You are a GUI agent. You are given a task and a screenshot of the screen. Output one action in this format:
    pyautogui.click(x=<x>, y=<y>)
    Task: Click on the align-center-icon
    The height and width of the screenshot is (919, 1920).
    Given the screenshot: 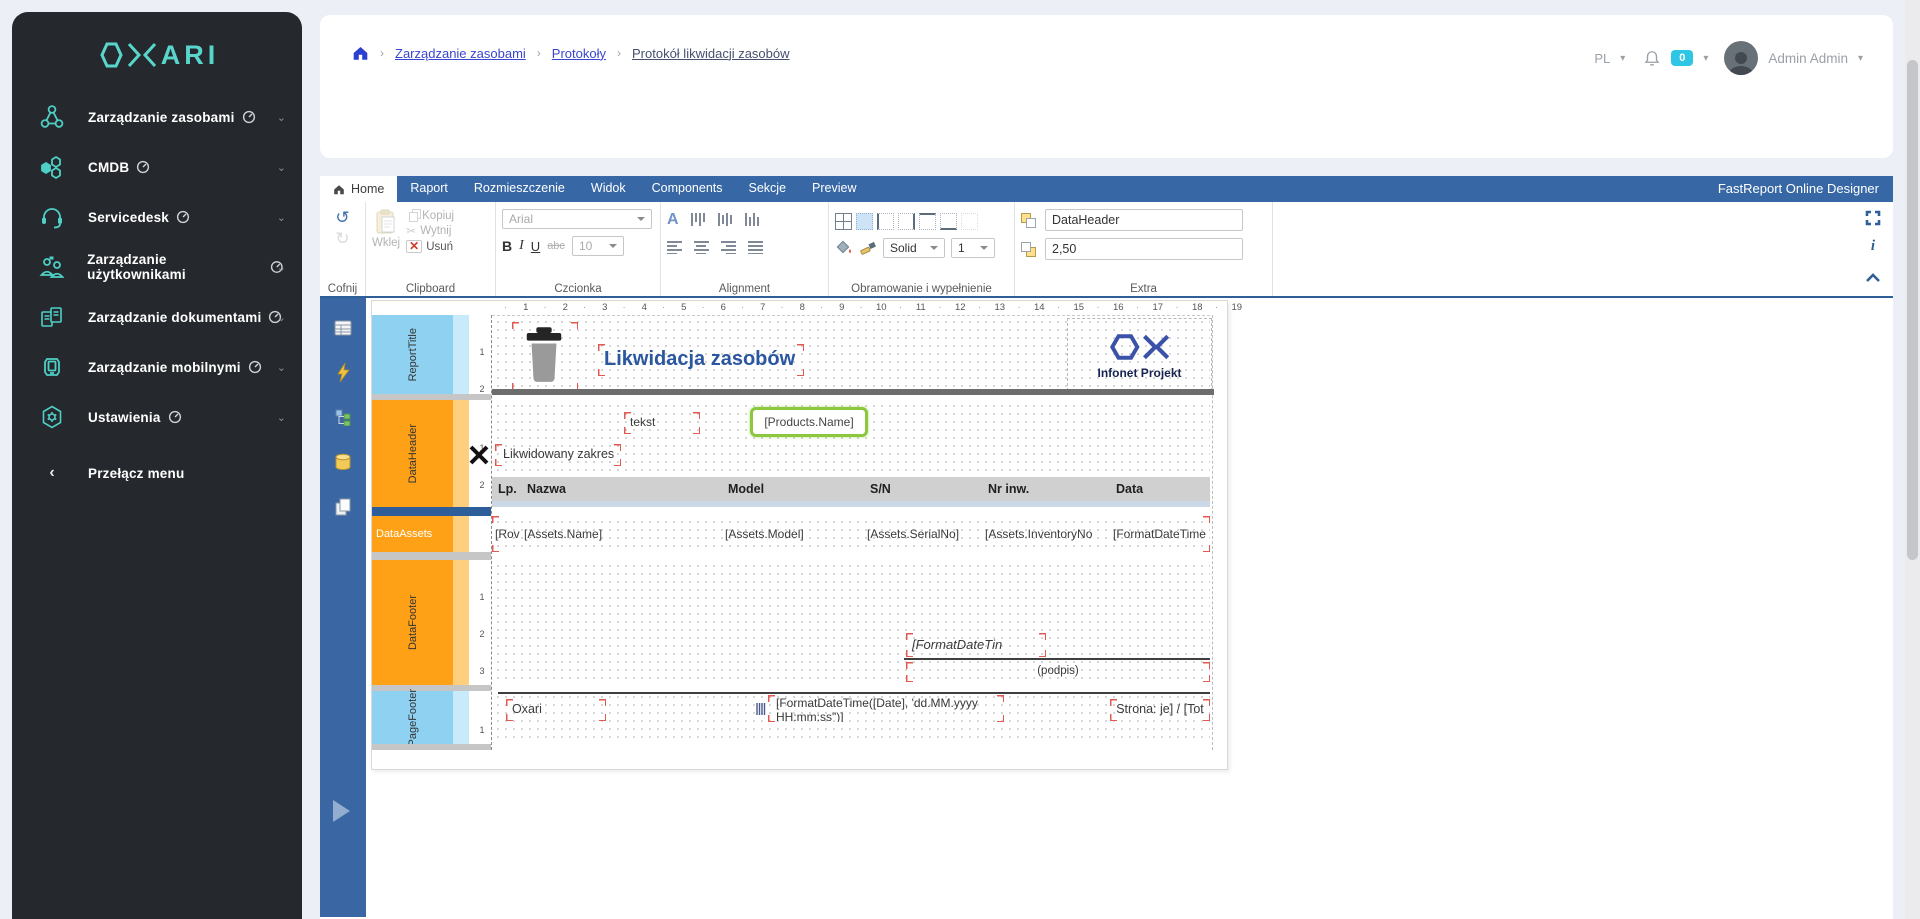 What is the action you would take?
    pyautogui.click(x=701, y=247)
    